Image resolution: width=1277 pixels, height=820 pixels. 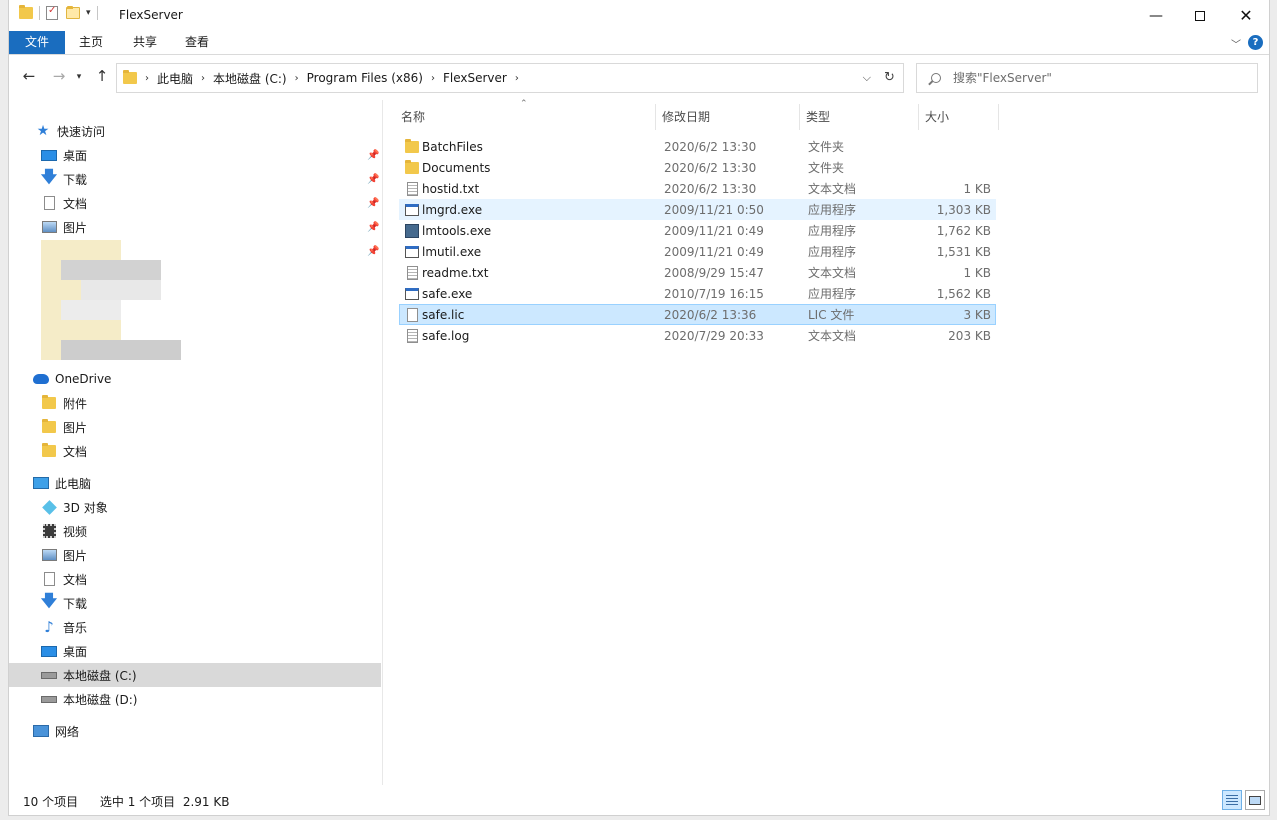 I want to click on minimize-button: —, so click(x=1156, y=15).